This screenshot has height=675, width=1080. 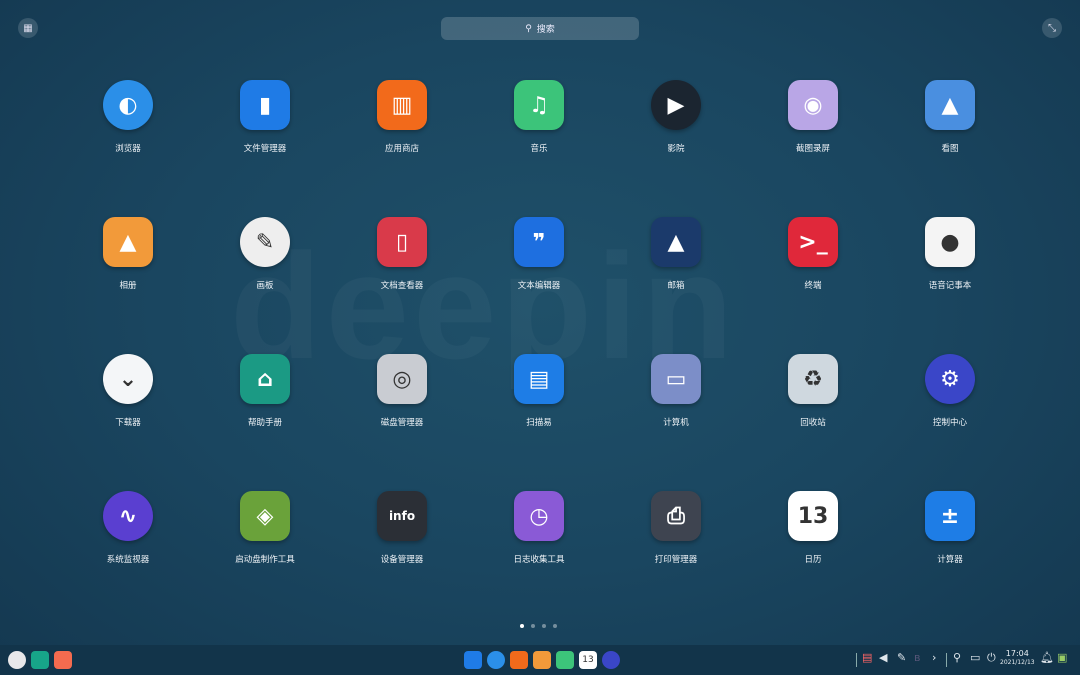 What do you see at coordinates (813, 560) in the screenshot?
I see `app-label: 日历` at bounding box center [813, 560].